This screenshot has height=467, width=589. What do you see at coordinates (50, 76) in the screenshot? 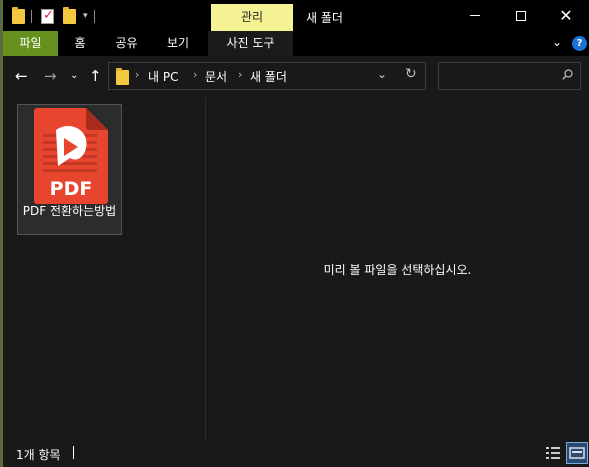
I see `forward-button: →` at bounding box center [50, 76].